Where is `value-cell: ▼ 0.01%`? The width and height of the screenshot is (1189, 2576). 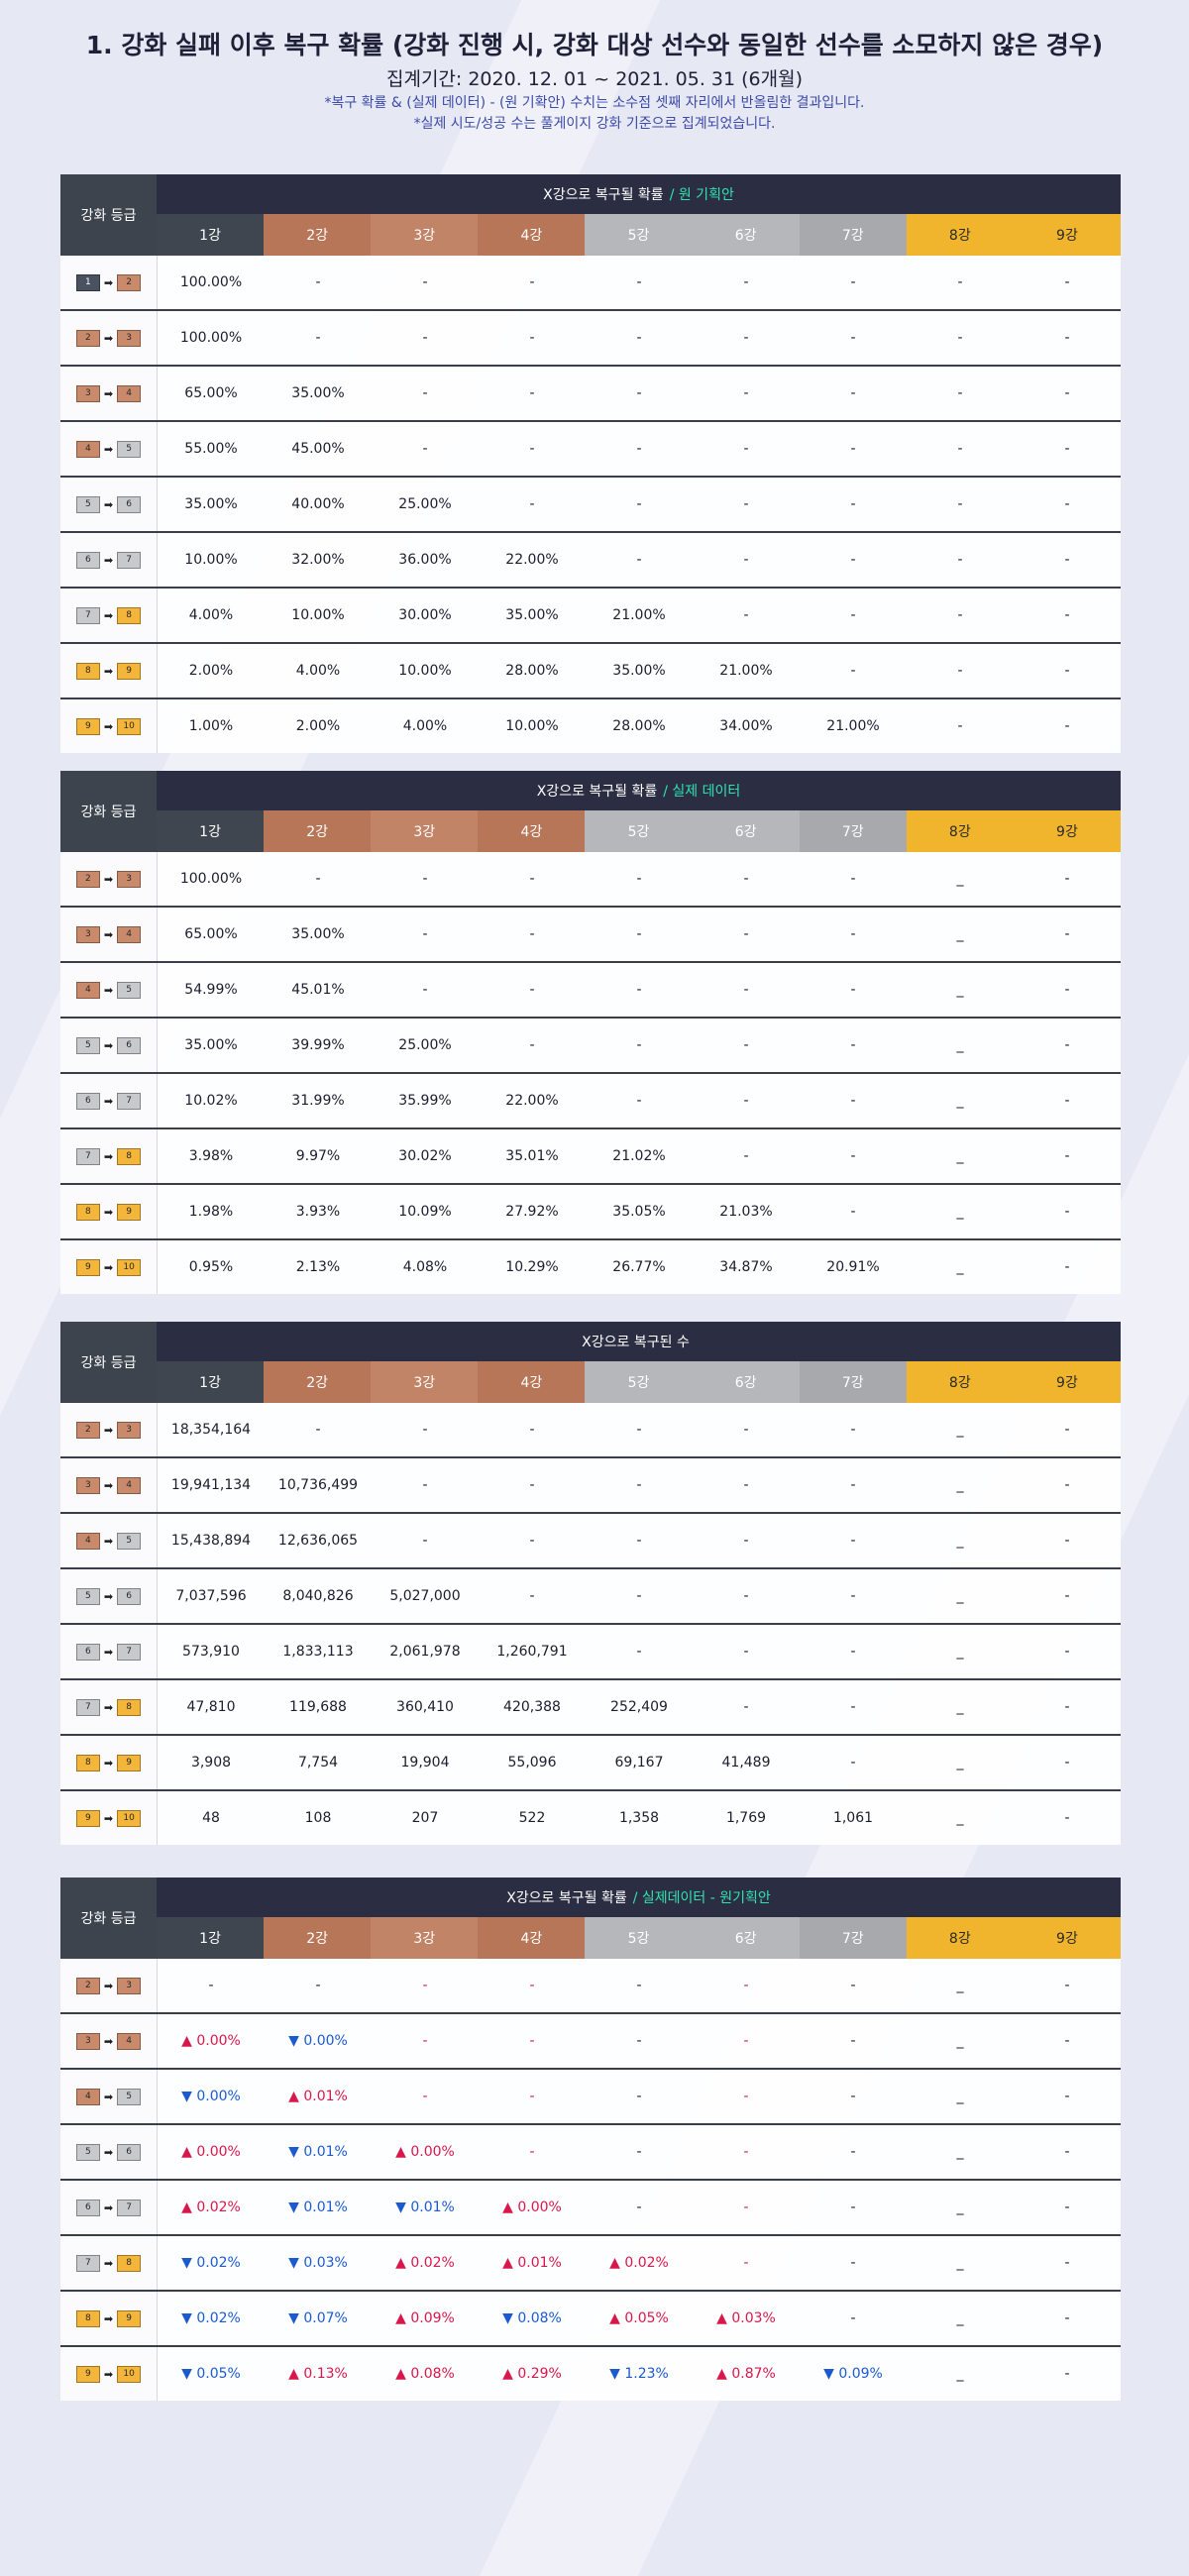
value-cell: ▼ 0.01% is located at coordinates (425, 2207).